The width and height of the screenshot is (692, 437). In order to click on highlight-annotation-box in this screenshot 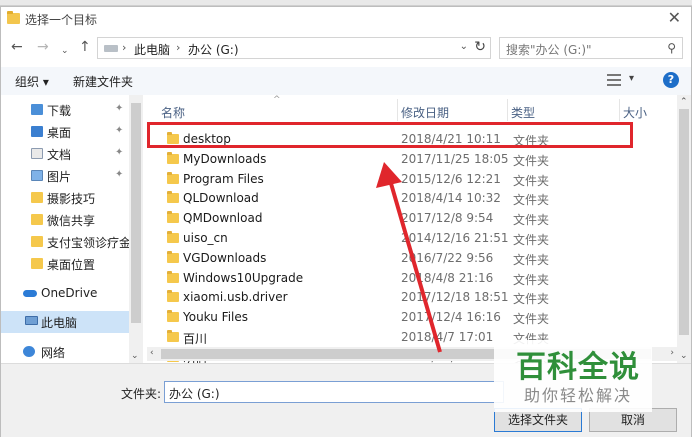, I will do `click(390, 135)`.